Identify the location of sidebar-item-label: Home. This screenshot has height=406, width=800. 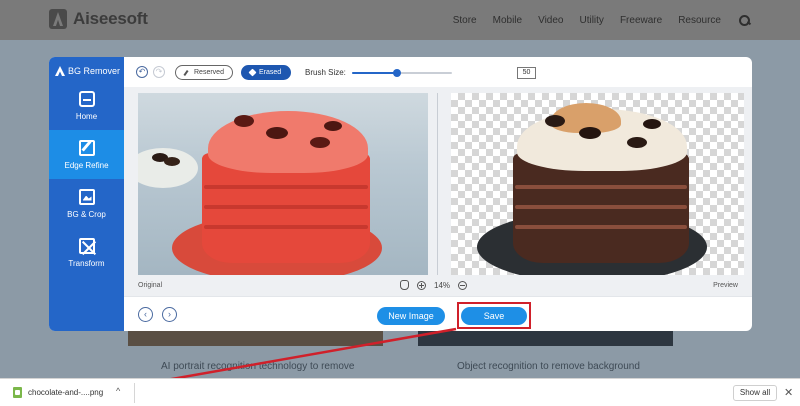
(86, 116).